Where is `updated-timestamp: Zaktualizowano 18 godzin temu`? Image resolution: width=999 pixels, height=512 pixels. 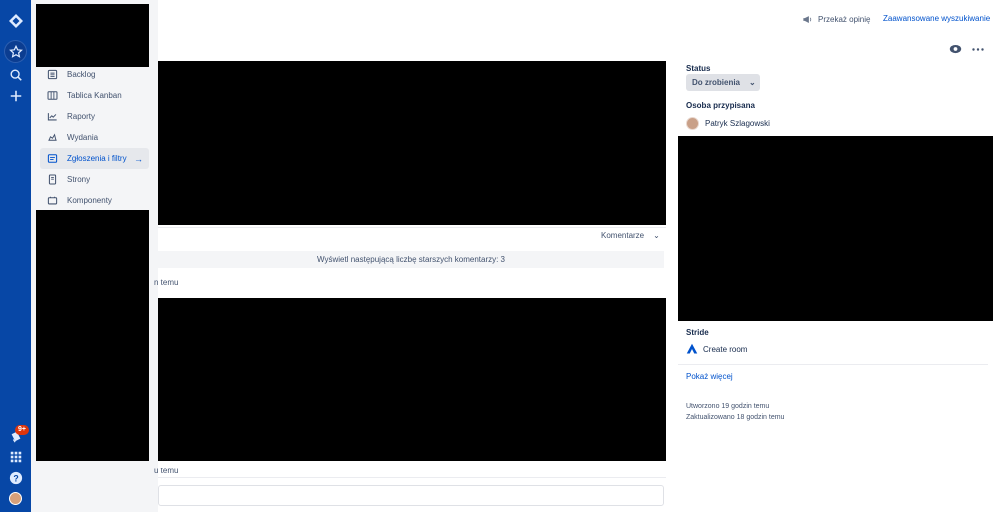
updated-timestamp: Zaktualizowano 18 godzin temu is located at coordinates (735, 417).